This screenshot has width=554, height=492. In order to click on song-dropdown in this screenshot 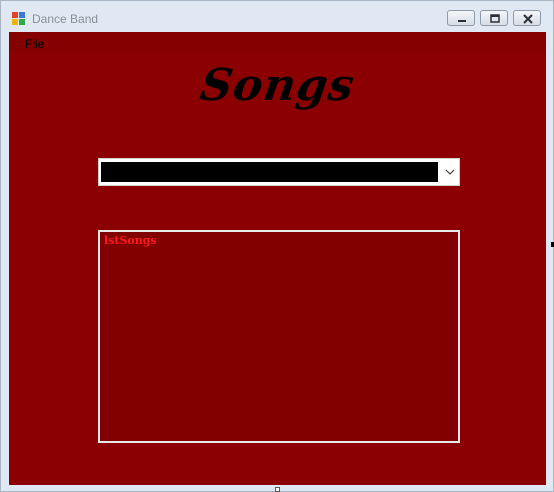, I will do `click(279, 172)`.